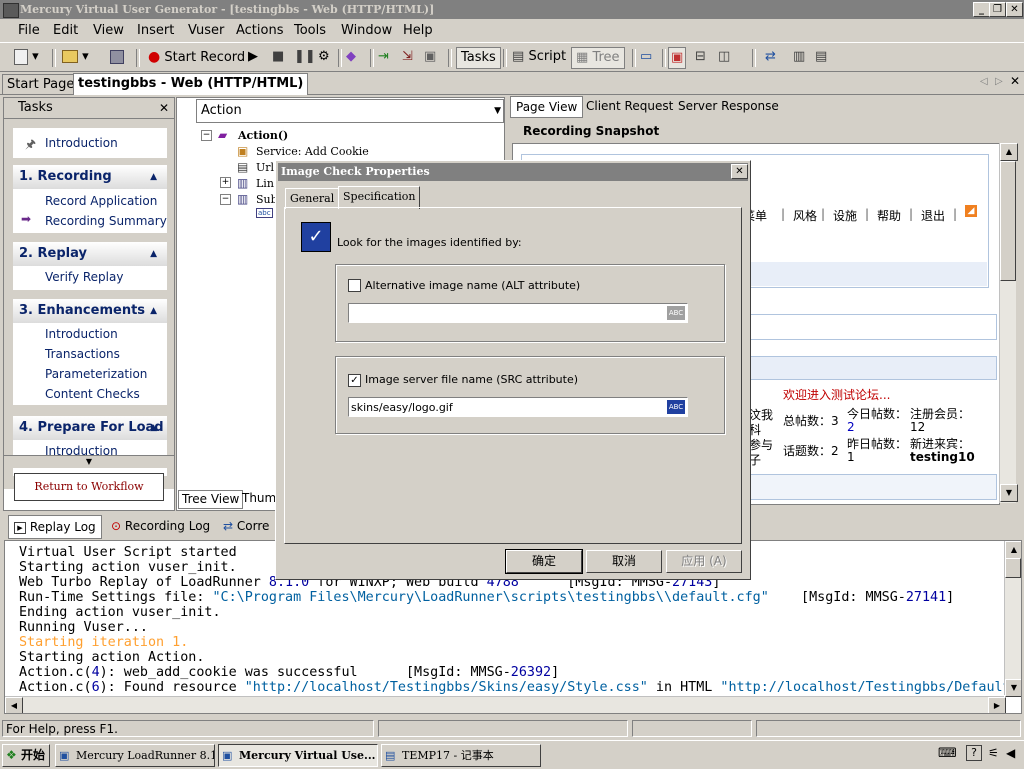 Image resolution: width=1024 pixels, height=769 pixels. I want to click on action-combo: Action ▼, so click(350, 111).